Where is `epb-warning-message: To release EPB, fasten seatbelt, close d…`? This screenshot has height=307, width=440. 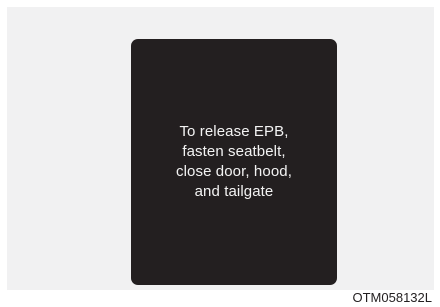
epb-warning-message: To release EPB, fasten seatbelt, close d… is located at coordinates (234, 161).